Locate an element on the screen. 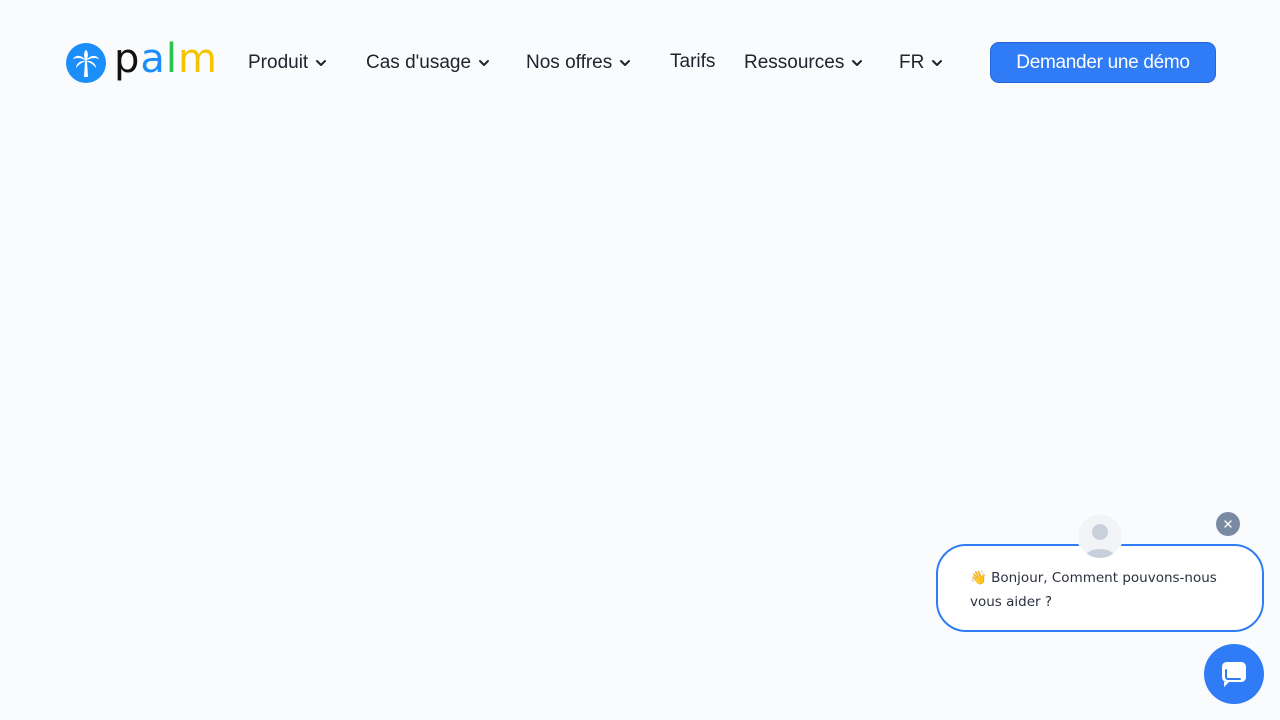 The width and height of the screenshot is (1280, 720). nav-item-cas-usage: Cas d'usage is located at coordinates (428, 63).